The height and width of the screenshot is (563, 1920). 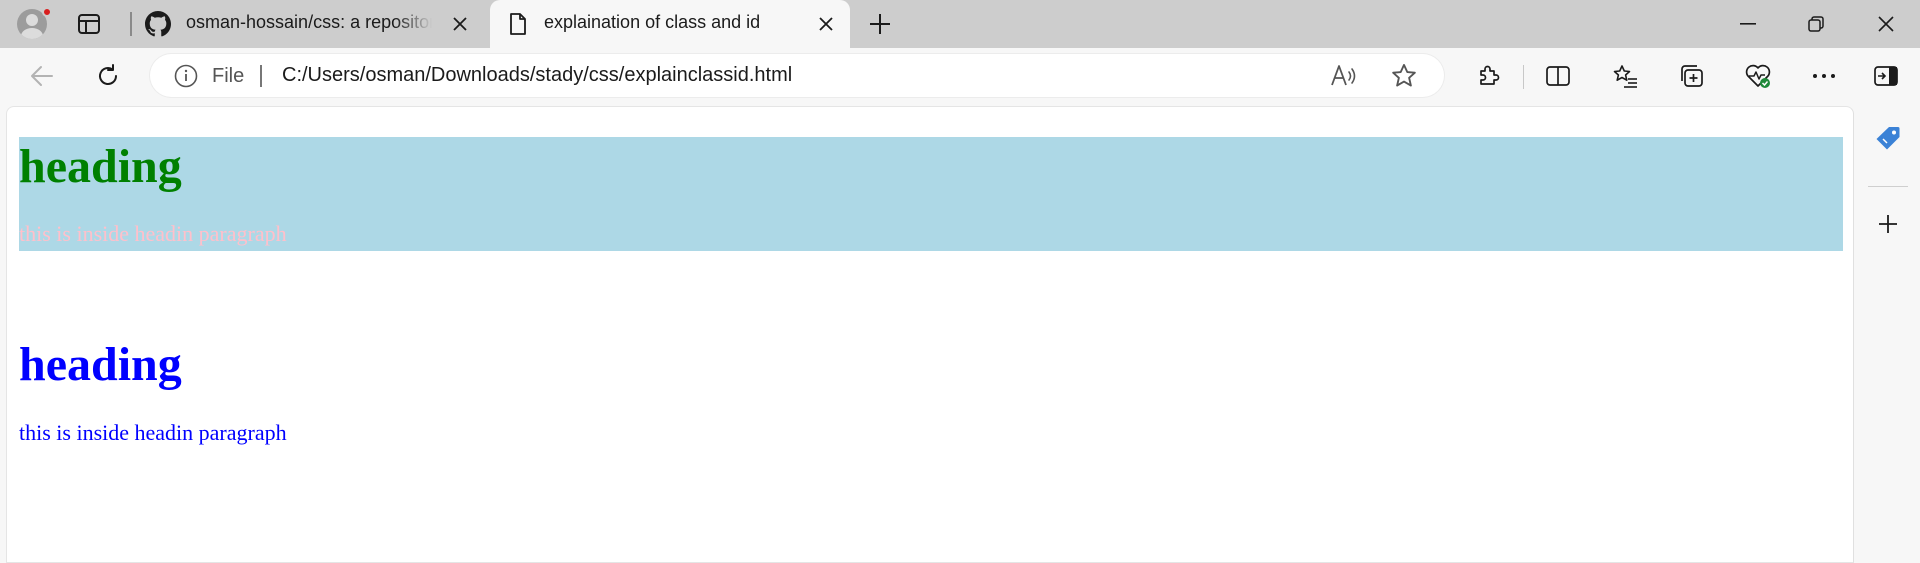 I want to click on star-icon, so click(x=1404, y=75).